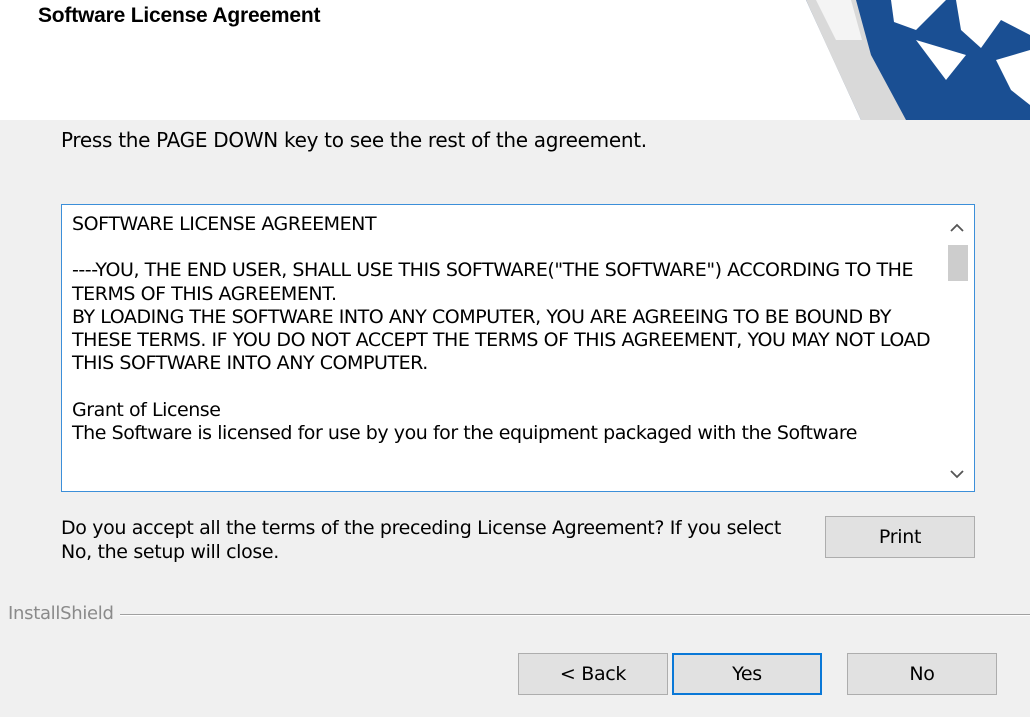 Image resolution: width=1030 pixels, height=717 pixels. Describe the element at coordinates (593, 674) in the screenshot. I see `back-button: < Back` at that location.